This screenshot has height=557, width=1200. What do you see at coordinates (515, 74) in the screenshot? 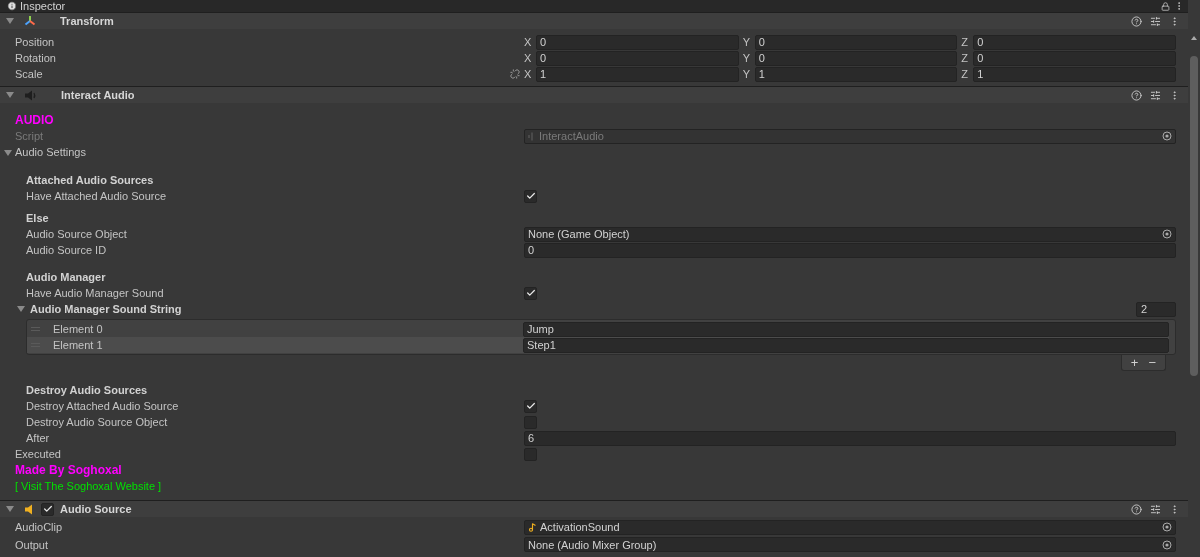
I see `link-icon` at bounding box center [515, 74].